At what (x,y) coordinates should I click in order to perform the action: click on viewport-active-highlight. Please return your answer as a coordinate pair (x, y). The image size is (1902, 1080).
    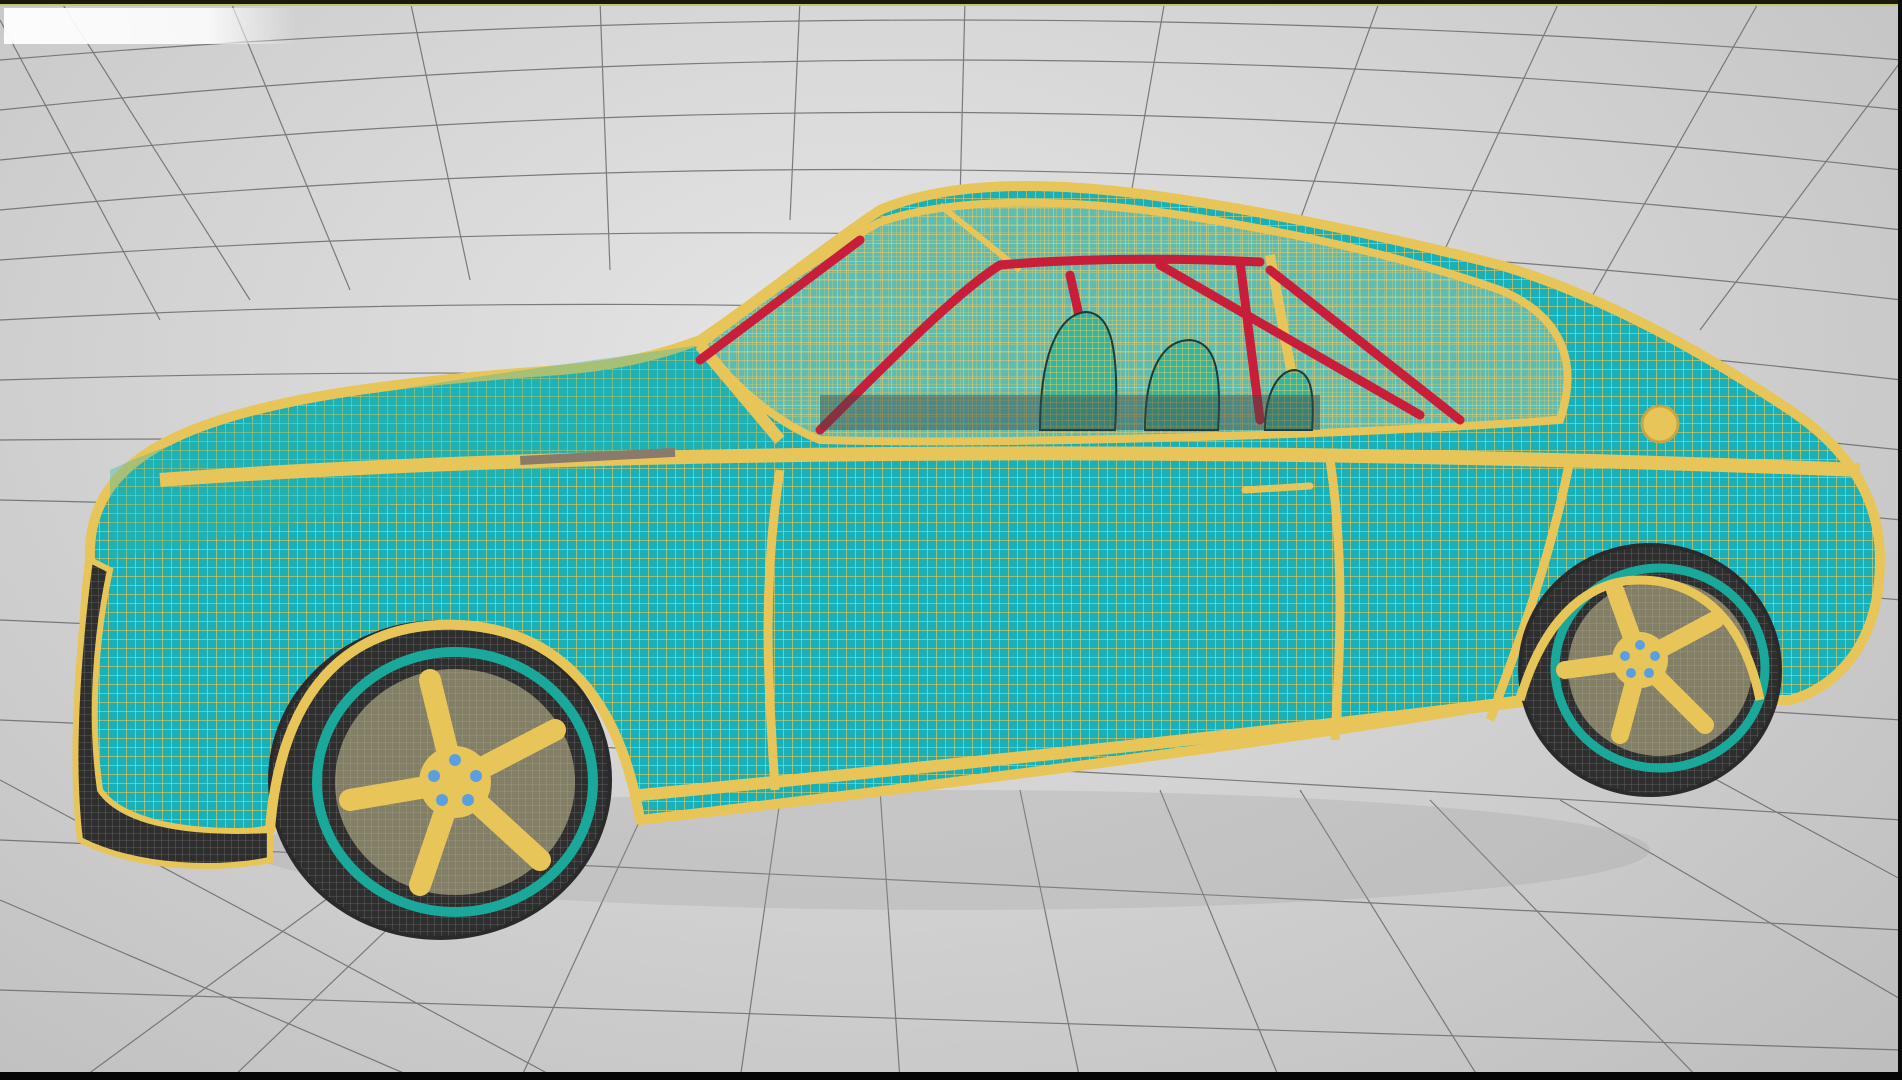
    Looking at the image, I should click on (951, 5).